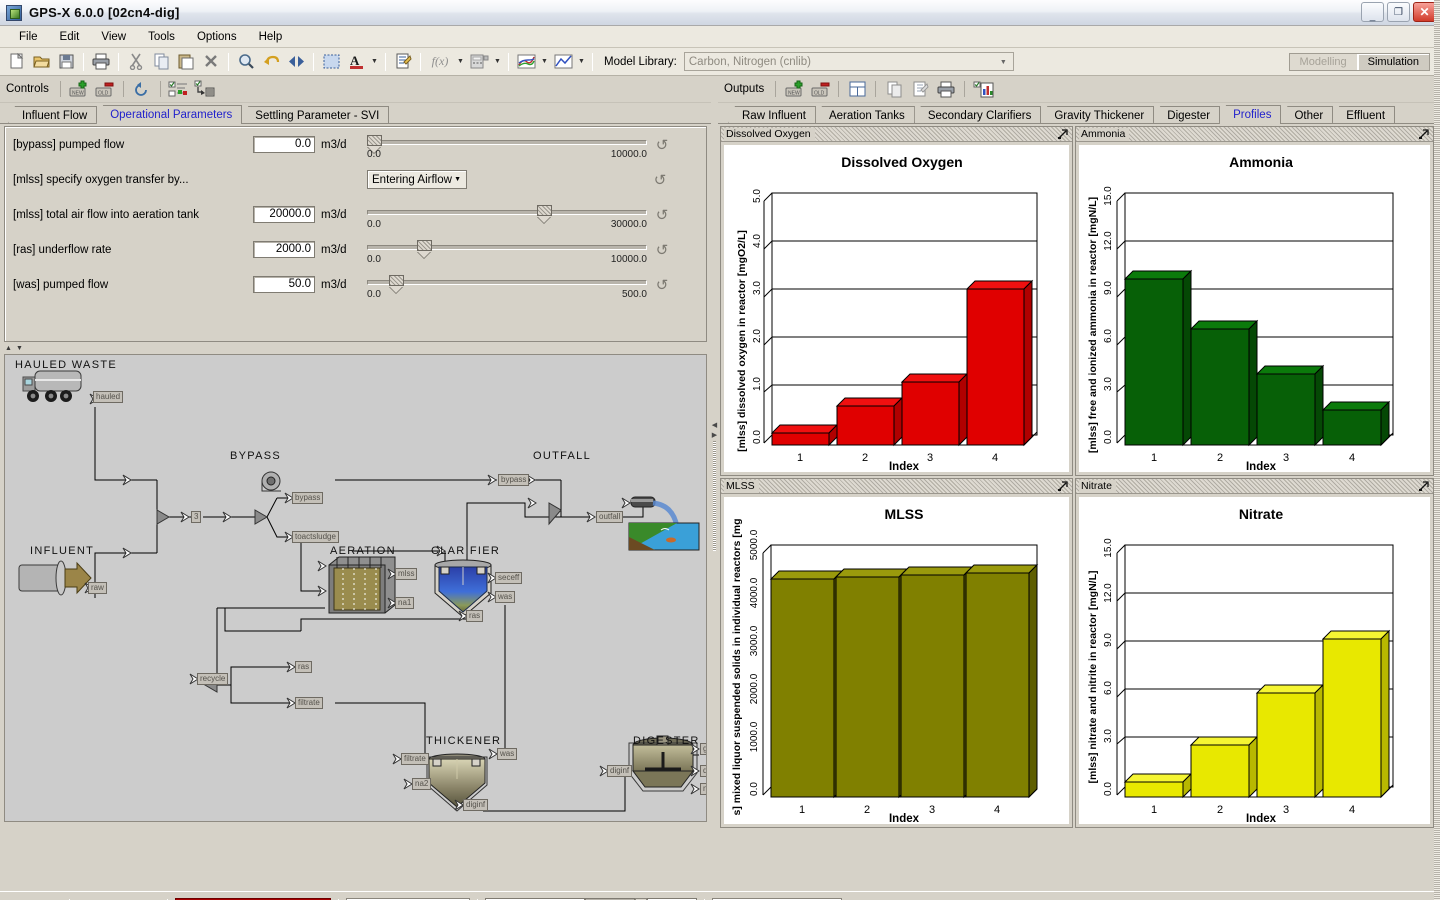  Describe the element at coordinates (284, 249) in the screenshot. I see `parameter-value-input: 2000.0` at that location.